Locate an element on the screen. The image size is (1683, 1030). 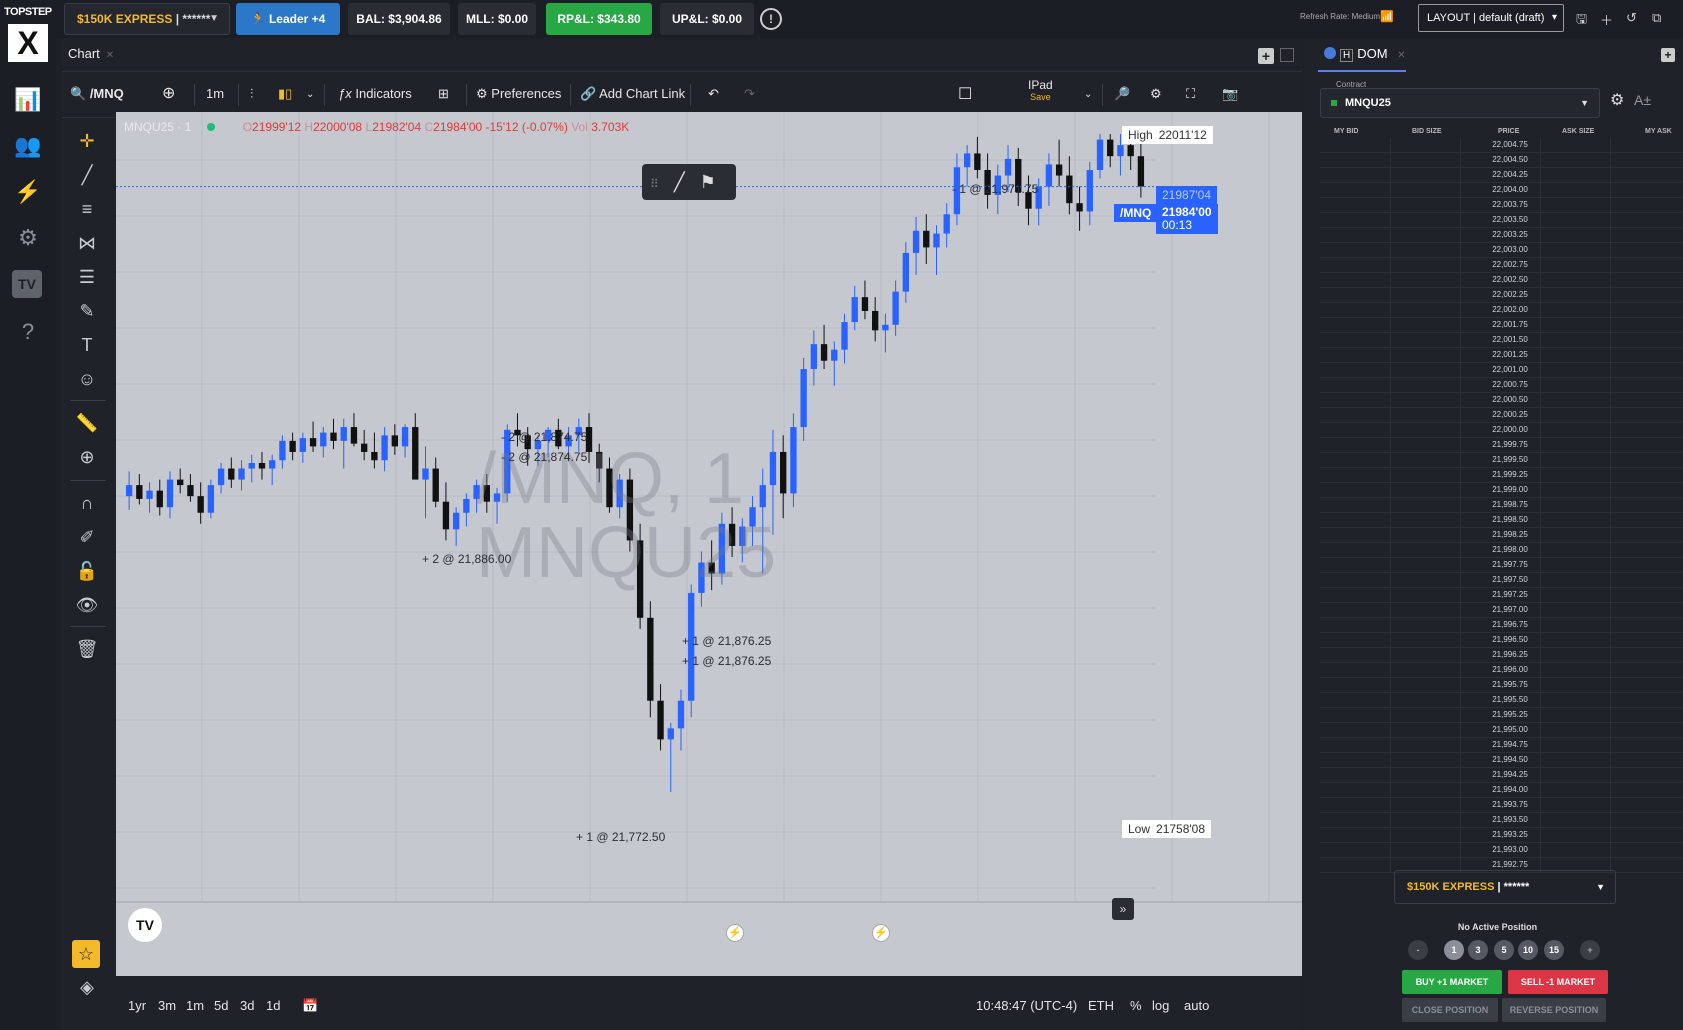
fib-icon: ☰ is located at coordinates (87, 277).